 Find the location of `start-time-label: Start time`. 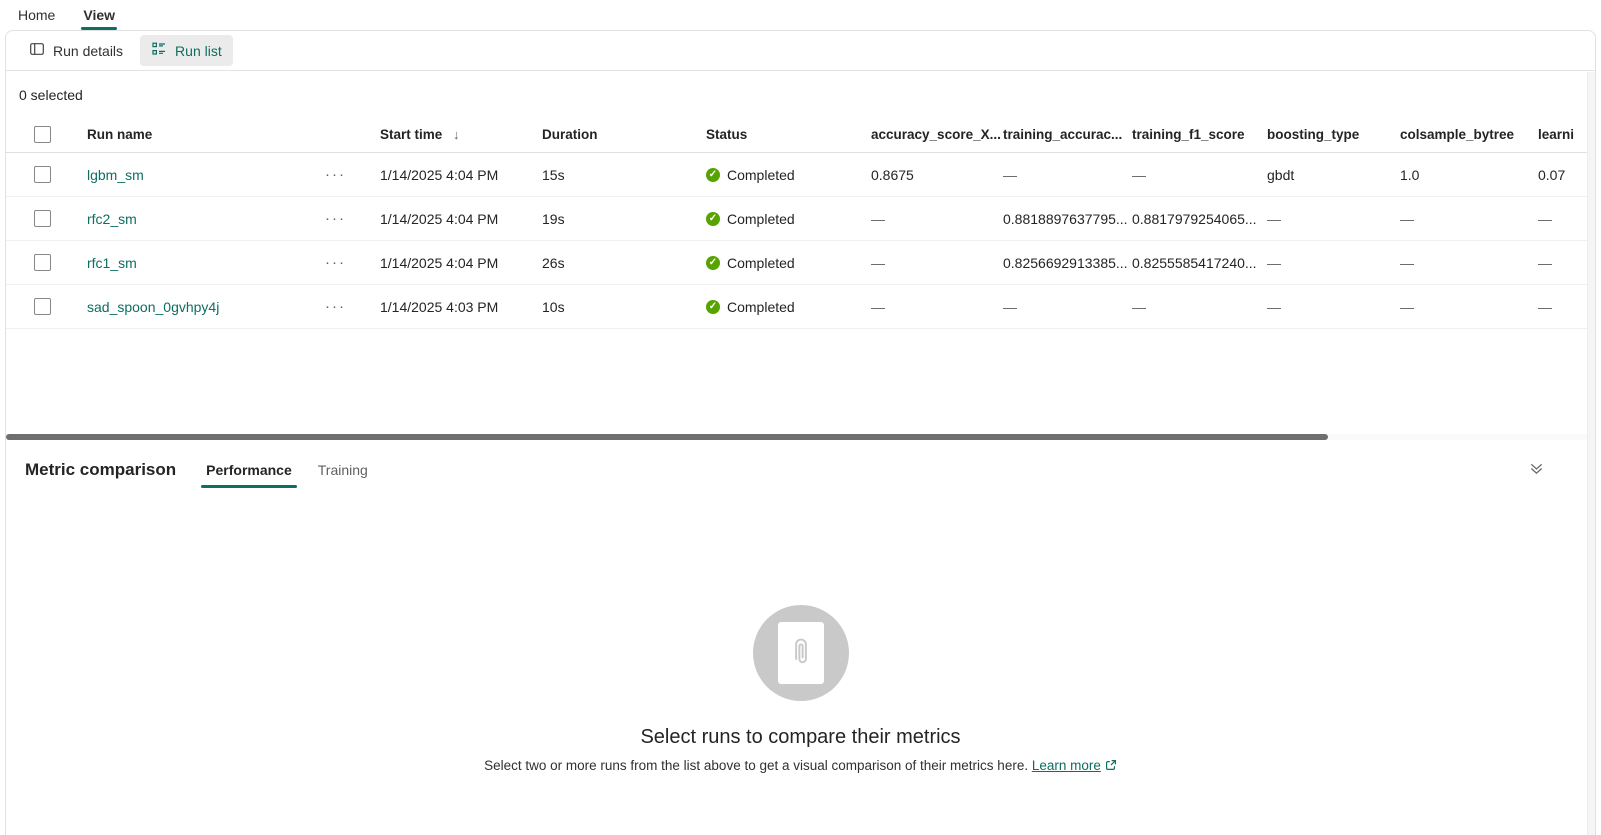

start-time-label: Start time is located at coordinates (411, 134).